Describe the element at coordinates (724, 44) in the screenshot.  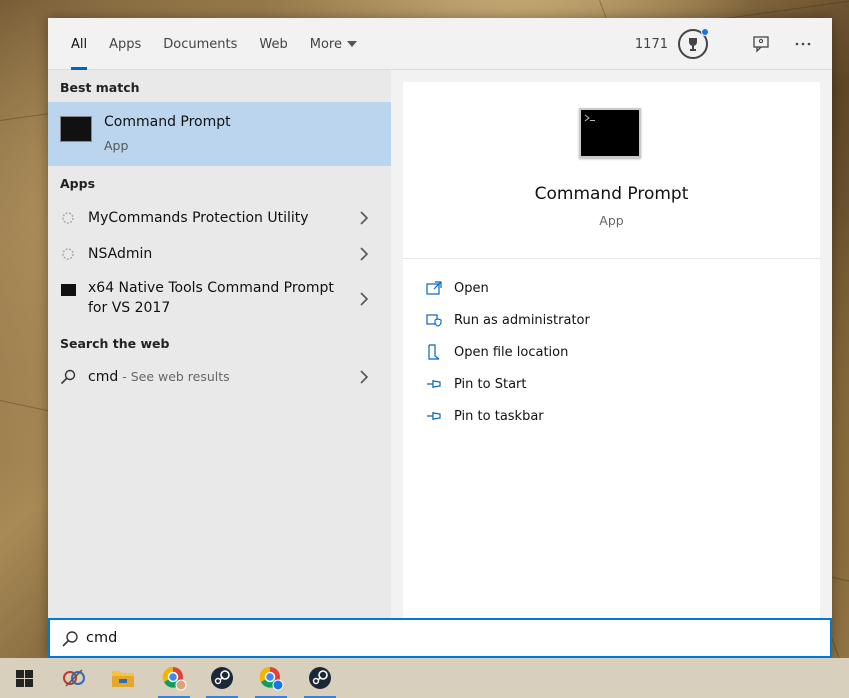
I see `topbar-actions: 1171` at that location.